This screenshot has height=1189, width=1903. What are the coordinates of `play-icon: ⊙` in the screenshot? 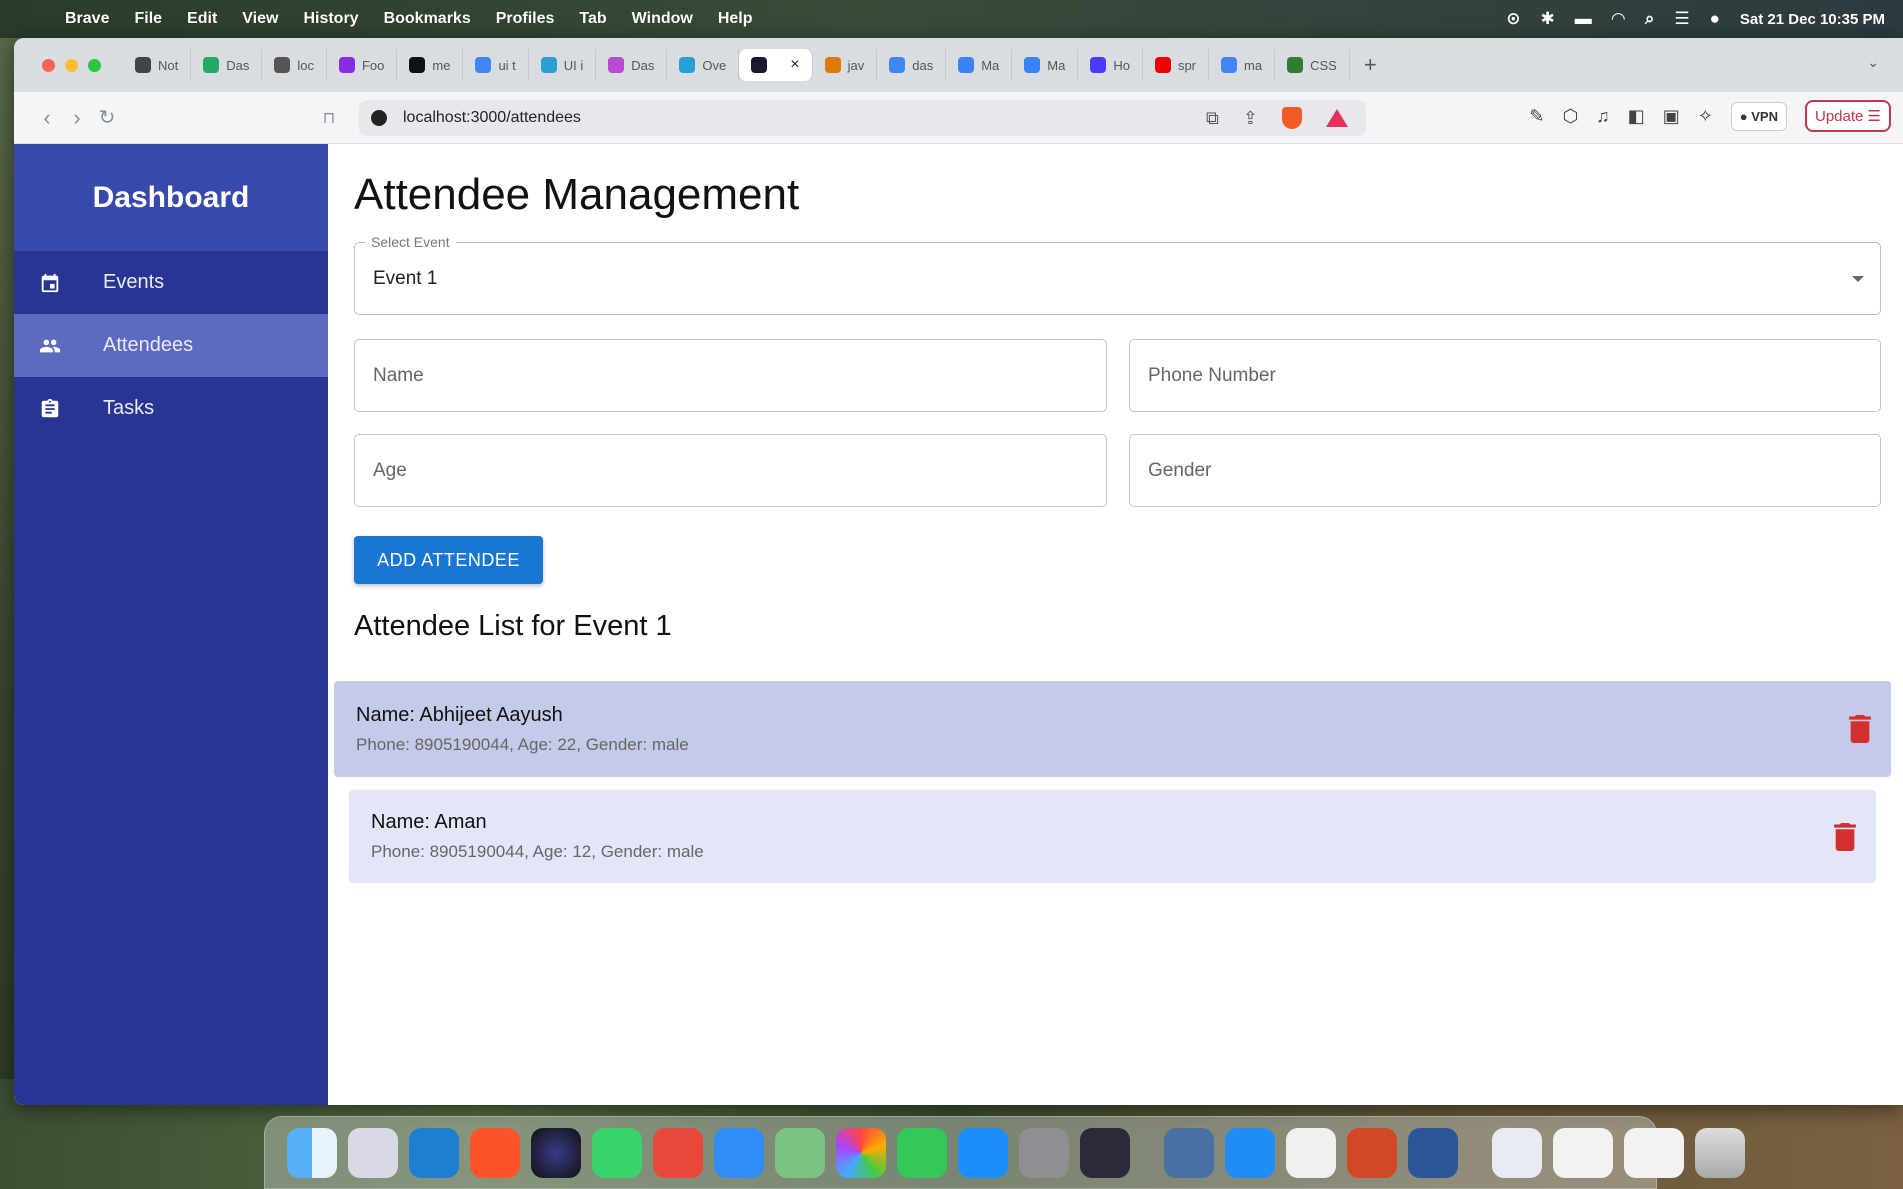 It's located at (1513, 19).